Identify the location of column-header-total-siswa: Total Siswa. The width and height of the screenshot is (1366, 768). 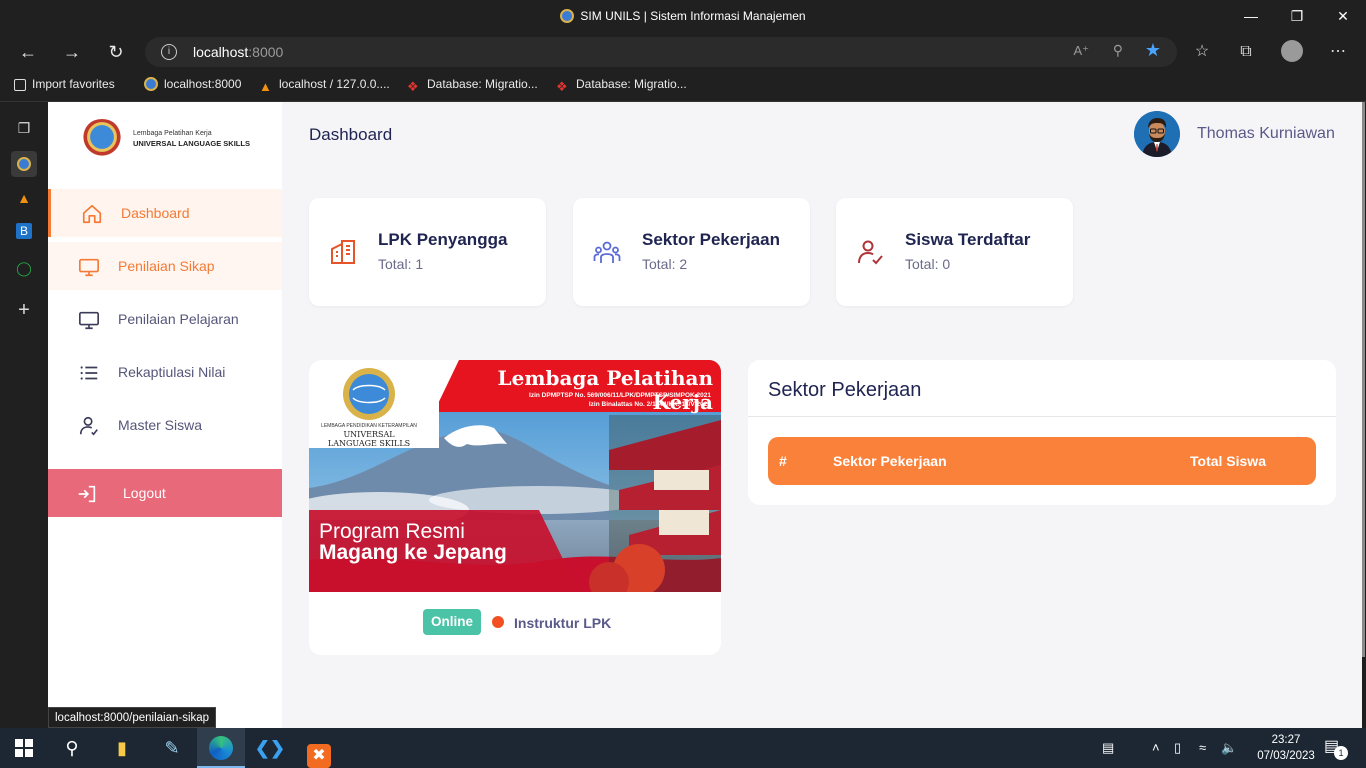
(1228, 461).